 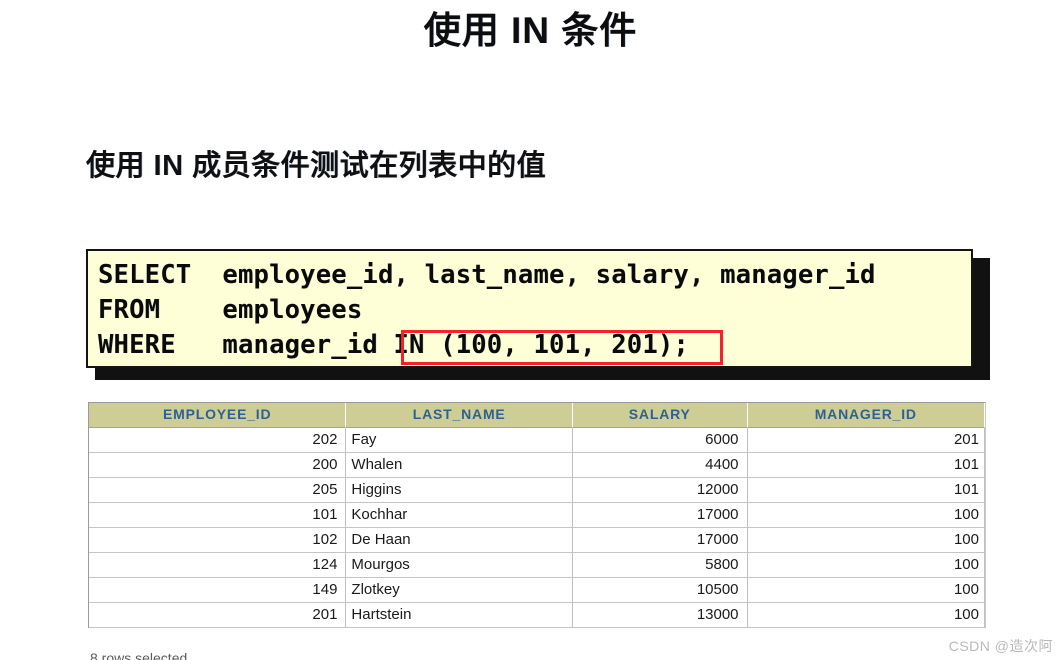 What do you see at coordinates (141, 655) in the screenshot?
I see `table-footer-text: 8 rows selected.` at bounding box center [141, 655].